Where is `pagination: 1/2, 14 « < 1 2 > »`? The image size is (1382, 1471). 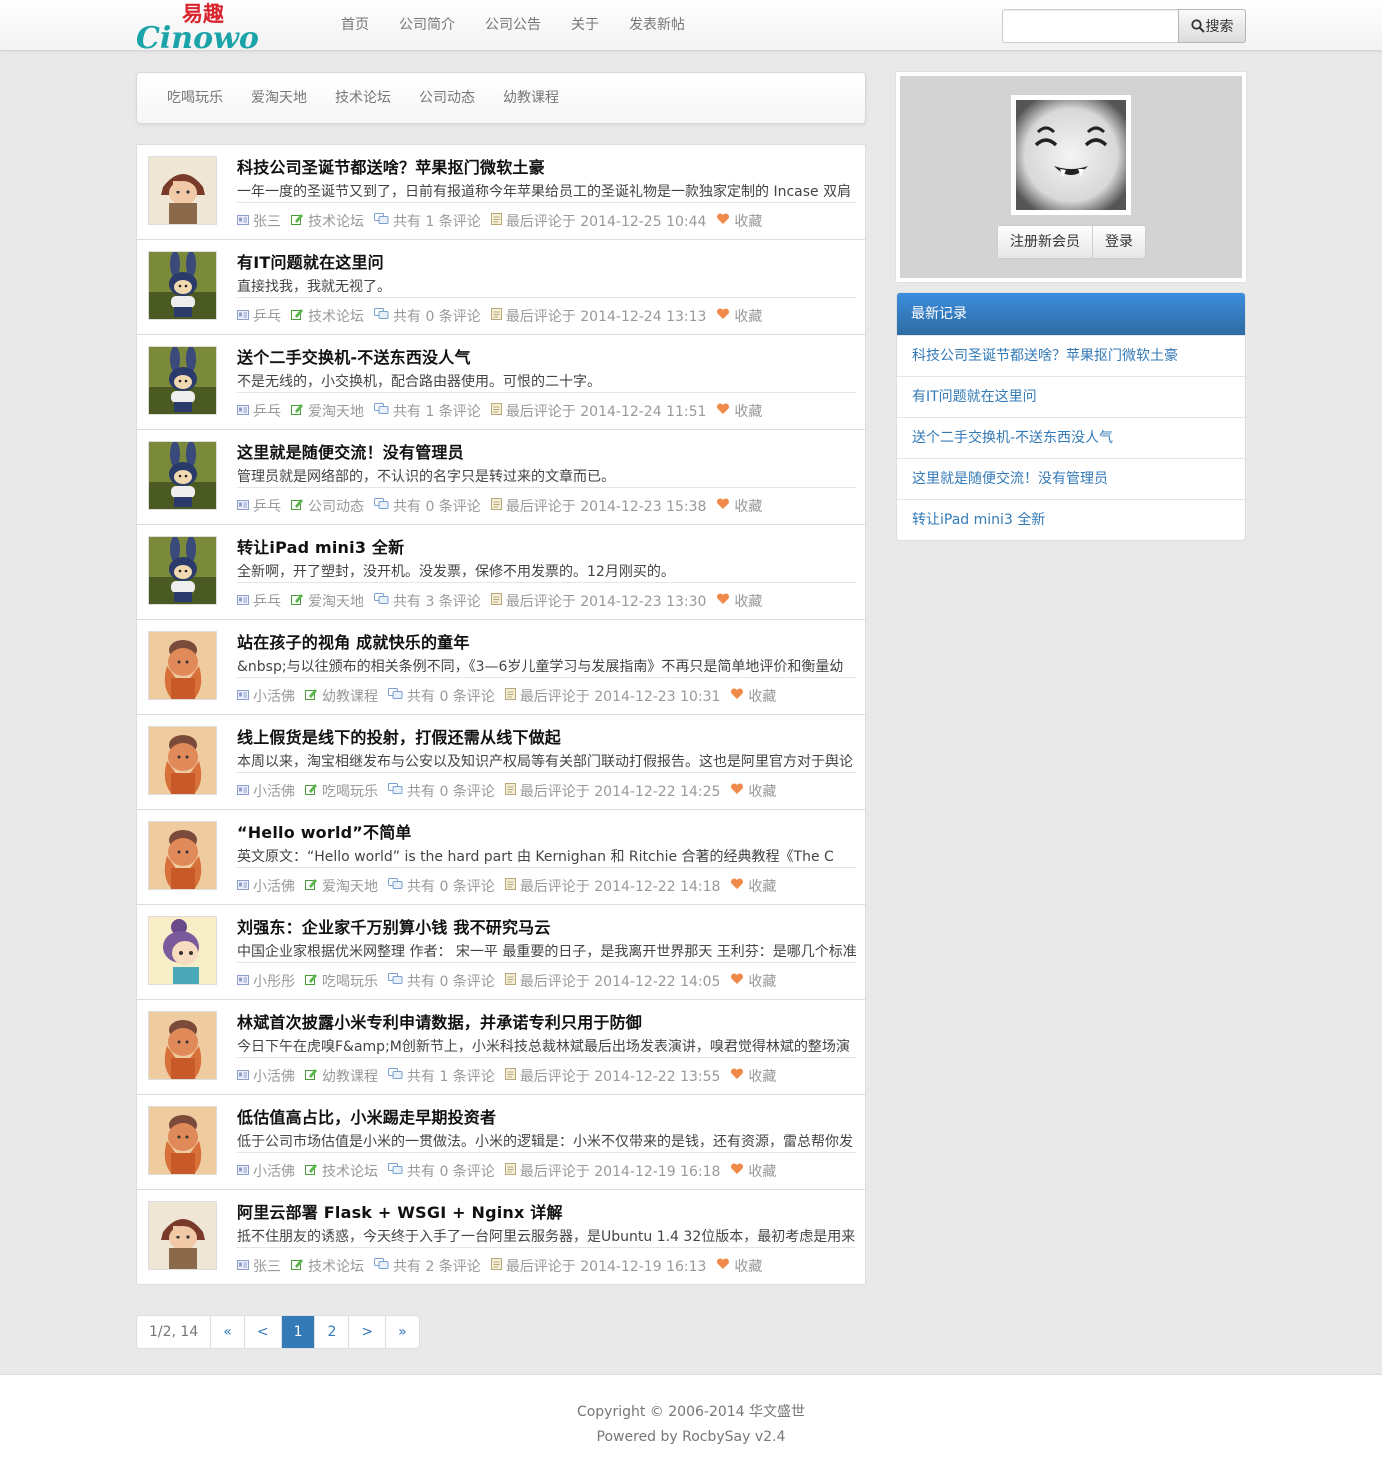 pagination: 1/2, 14 « < 1 2 > » is located at coordinates (278, 1332).